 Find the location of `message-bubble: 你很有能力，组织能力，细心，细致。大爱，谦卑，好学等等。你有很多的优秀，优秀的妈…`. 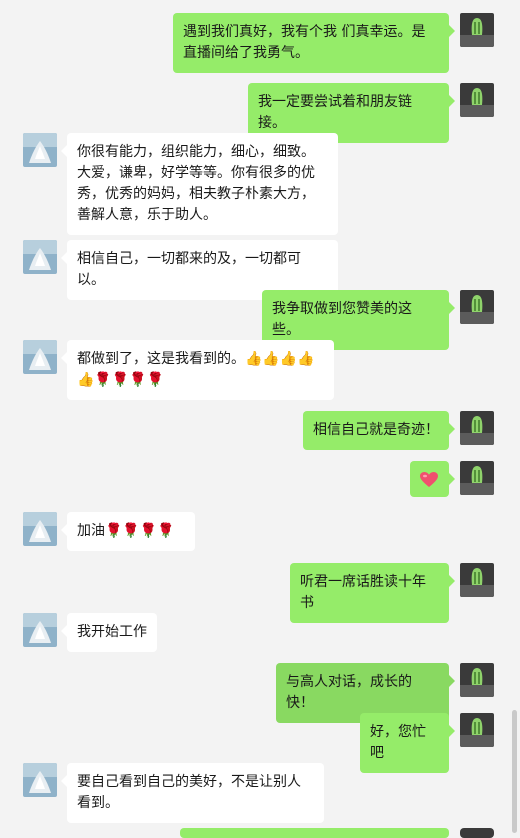

message-bubble: 你很有能力，组织能力，细心，细致。大爱，谦卑，好学等等。你有很多的优秀，优秀的妈… is located at coordinates (199, 184).